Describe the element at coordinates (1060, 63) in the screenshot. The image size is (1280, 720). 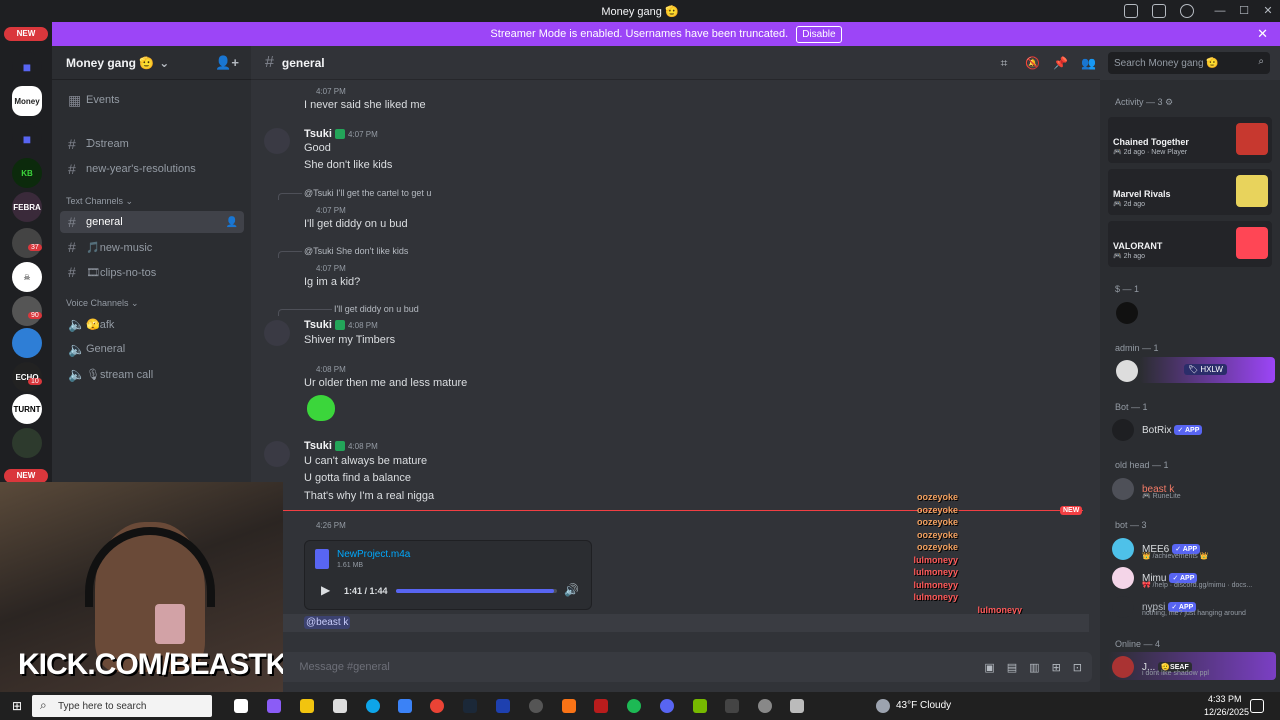
I see `pin-icon: 📌` at that location.